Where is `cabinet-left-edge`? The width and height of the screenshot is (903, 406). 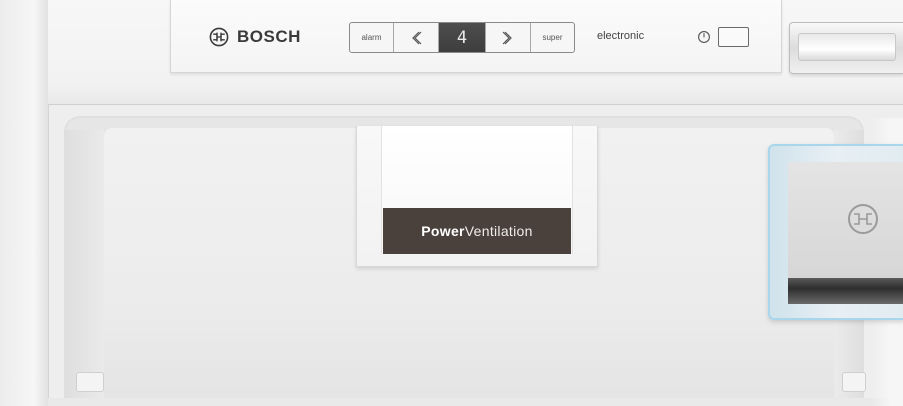
cabinet-left-edge is located at coordinates (24, 203).